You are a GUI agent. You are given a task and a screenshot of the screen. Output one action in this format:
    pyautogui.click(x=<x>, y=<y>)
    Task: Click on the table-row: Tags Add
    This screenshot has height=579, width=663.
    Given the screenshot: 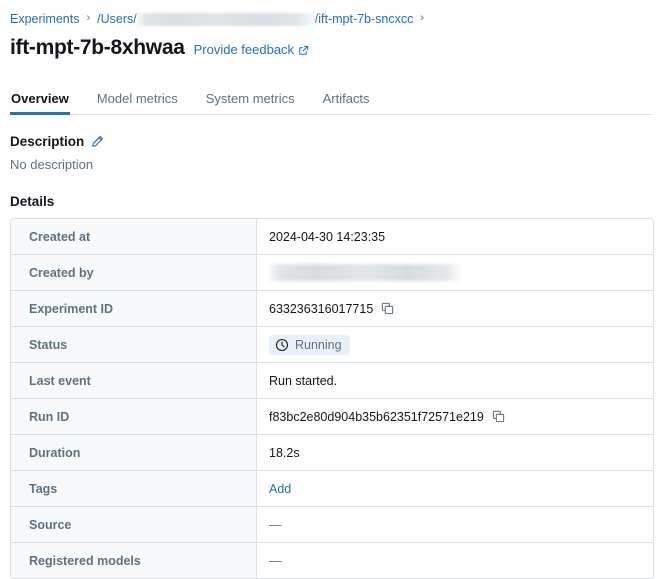 What is the action you would take?
    pyautogui.click(x=332, y=489)
    